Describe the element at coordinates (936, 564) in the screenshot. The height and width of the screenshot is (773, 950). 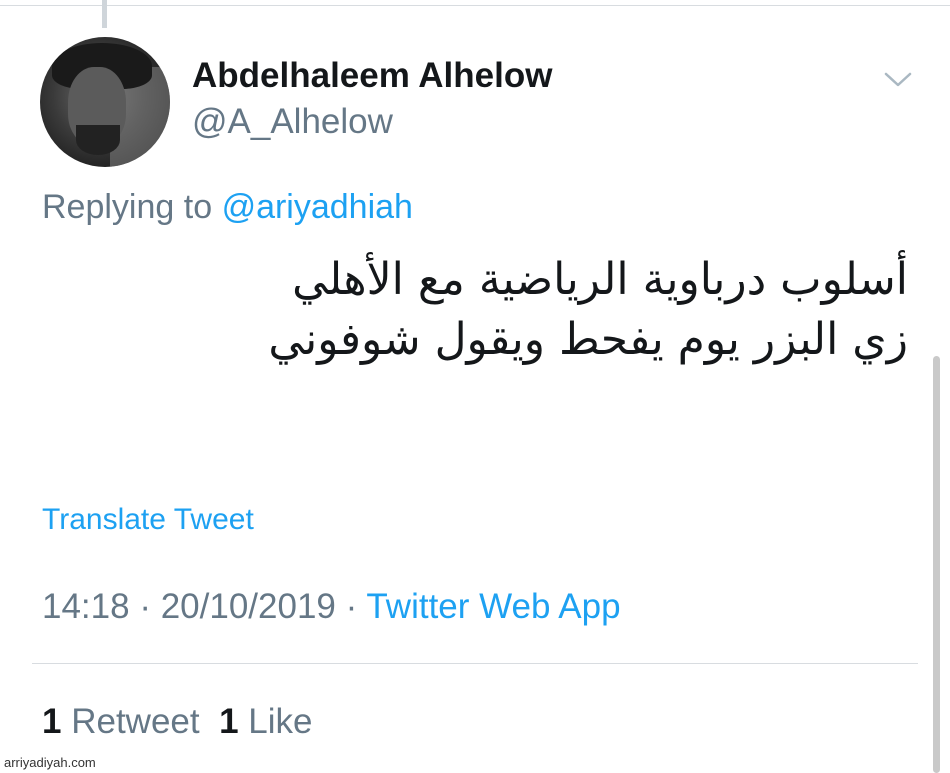
I see `scrollbar` at that location.